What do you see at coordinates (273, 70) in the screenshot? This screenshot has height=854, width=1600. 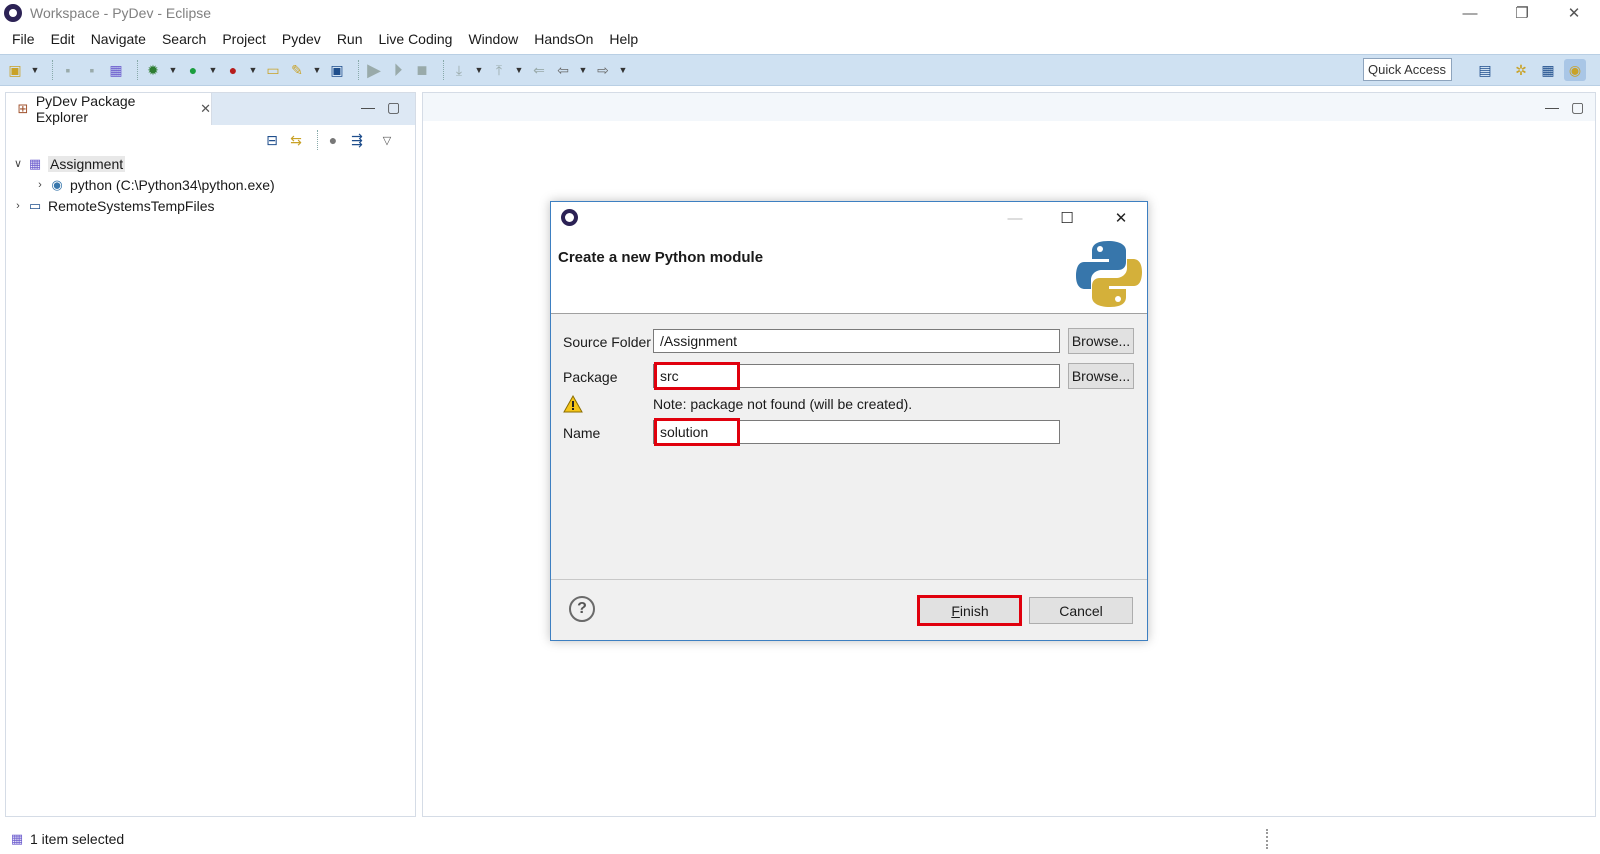 I see `open-folder-icon: ▭` at bounding box center [273, 70].